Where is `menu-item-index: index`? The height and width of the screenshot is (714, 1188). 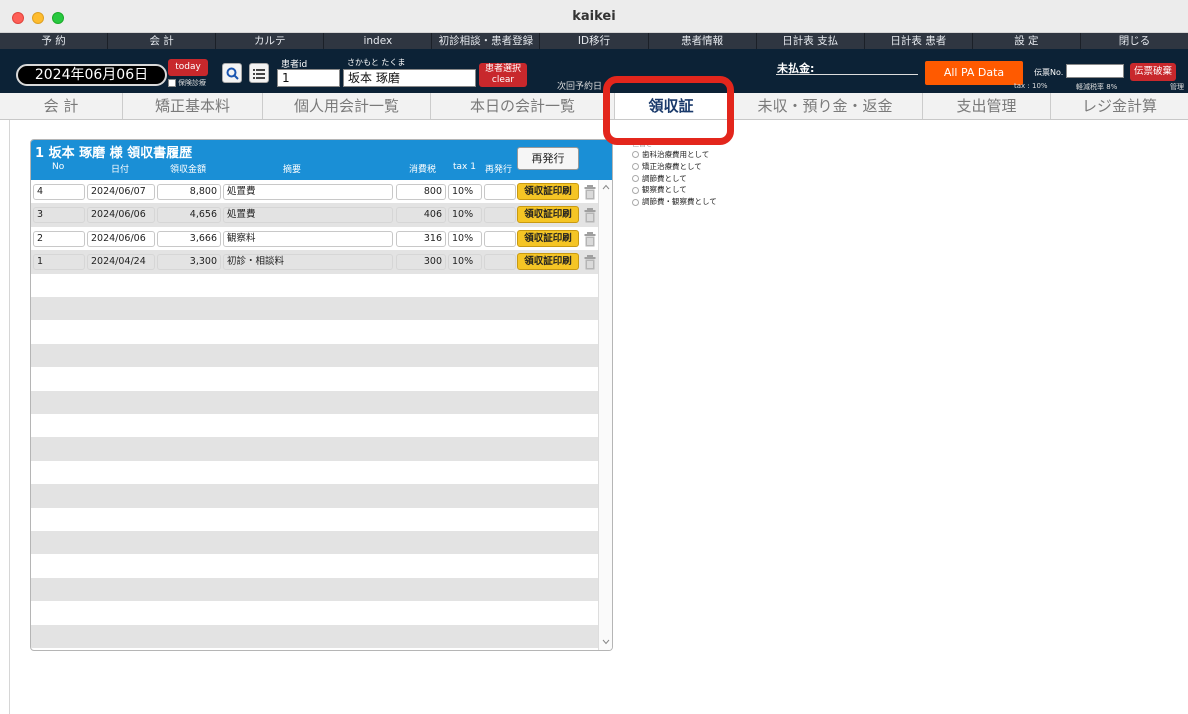
menu-item-index: index is located at coordinates (378, 41).